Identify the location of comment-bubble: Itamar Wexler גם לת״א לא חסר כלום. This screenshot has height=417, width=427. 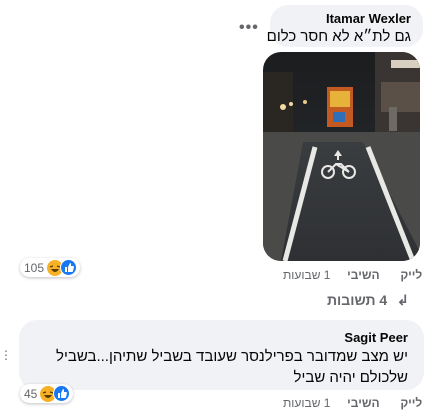
(344, 26).